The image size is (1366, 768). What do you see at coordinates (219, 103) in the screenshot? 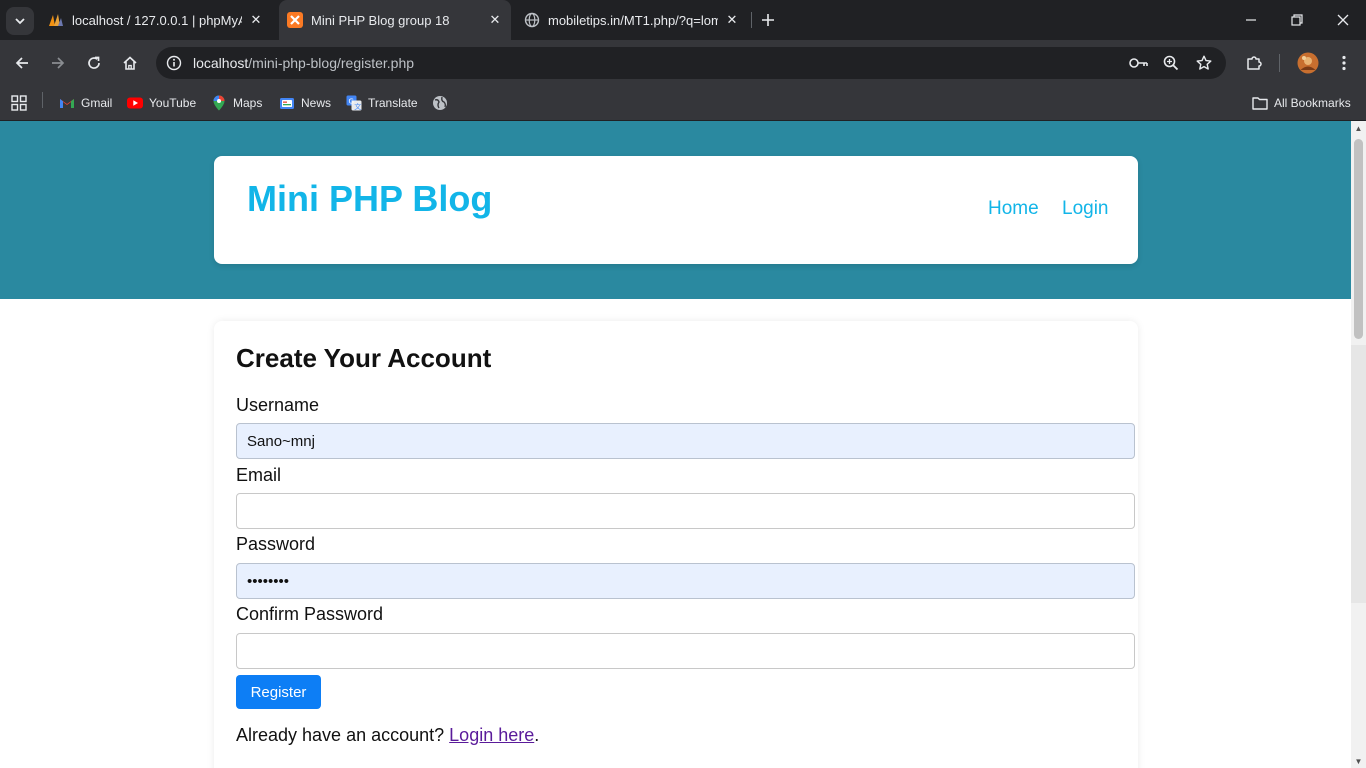
I see `maps-icon` at bounding box center [219, 103].